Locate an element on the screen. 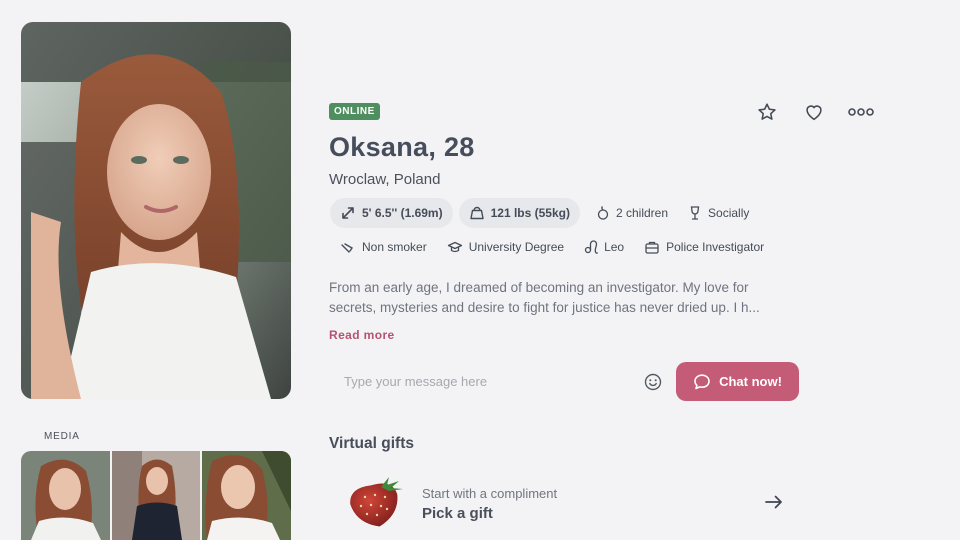 This screenshot has width=960, height=540. briefcase-icon is located at coordinates (652, 247).